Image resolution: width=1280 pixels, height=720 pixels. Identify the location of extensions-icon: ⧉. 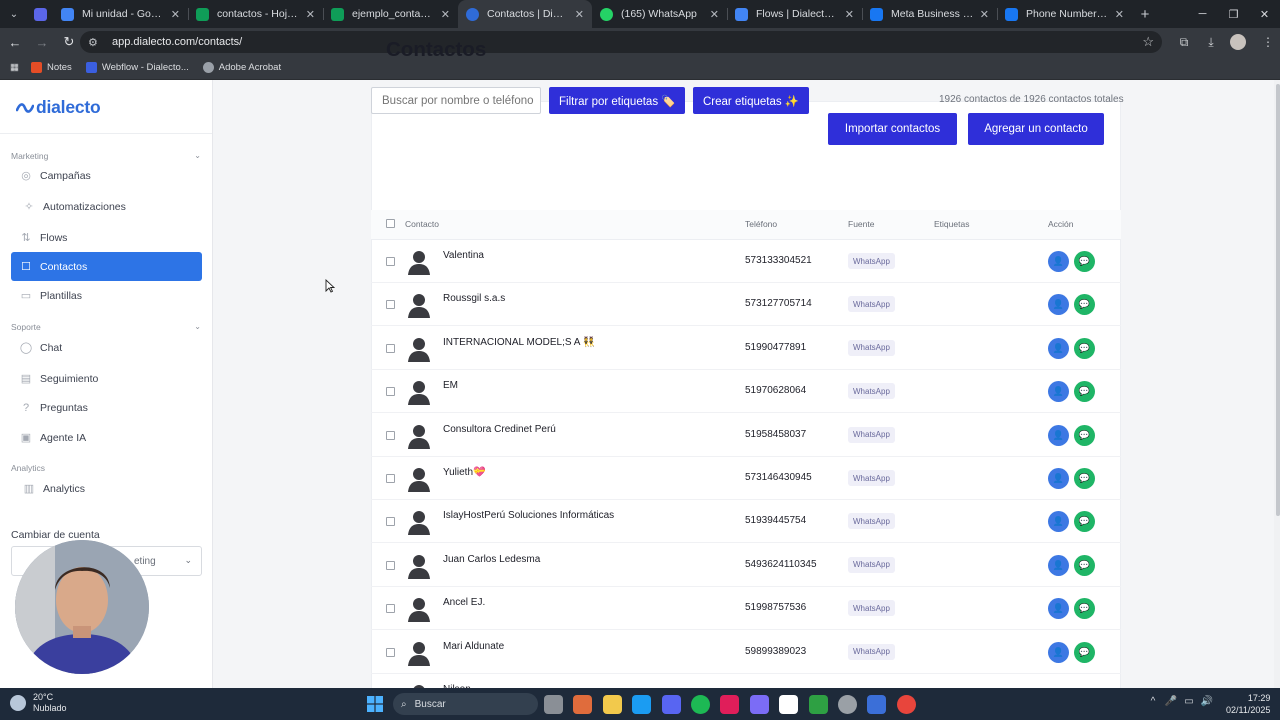
(1184, 42).